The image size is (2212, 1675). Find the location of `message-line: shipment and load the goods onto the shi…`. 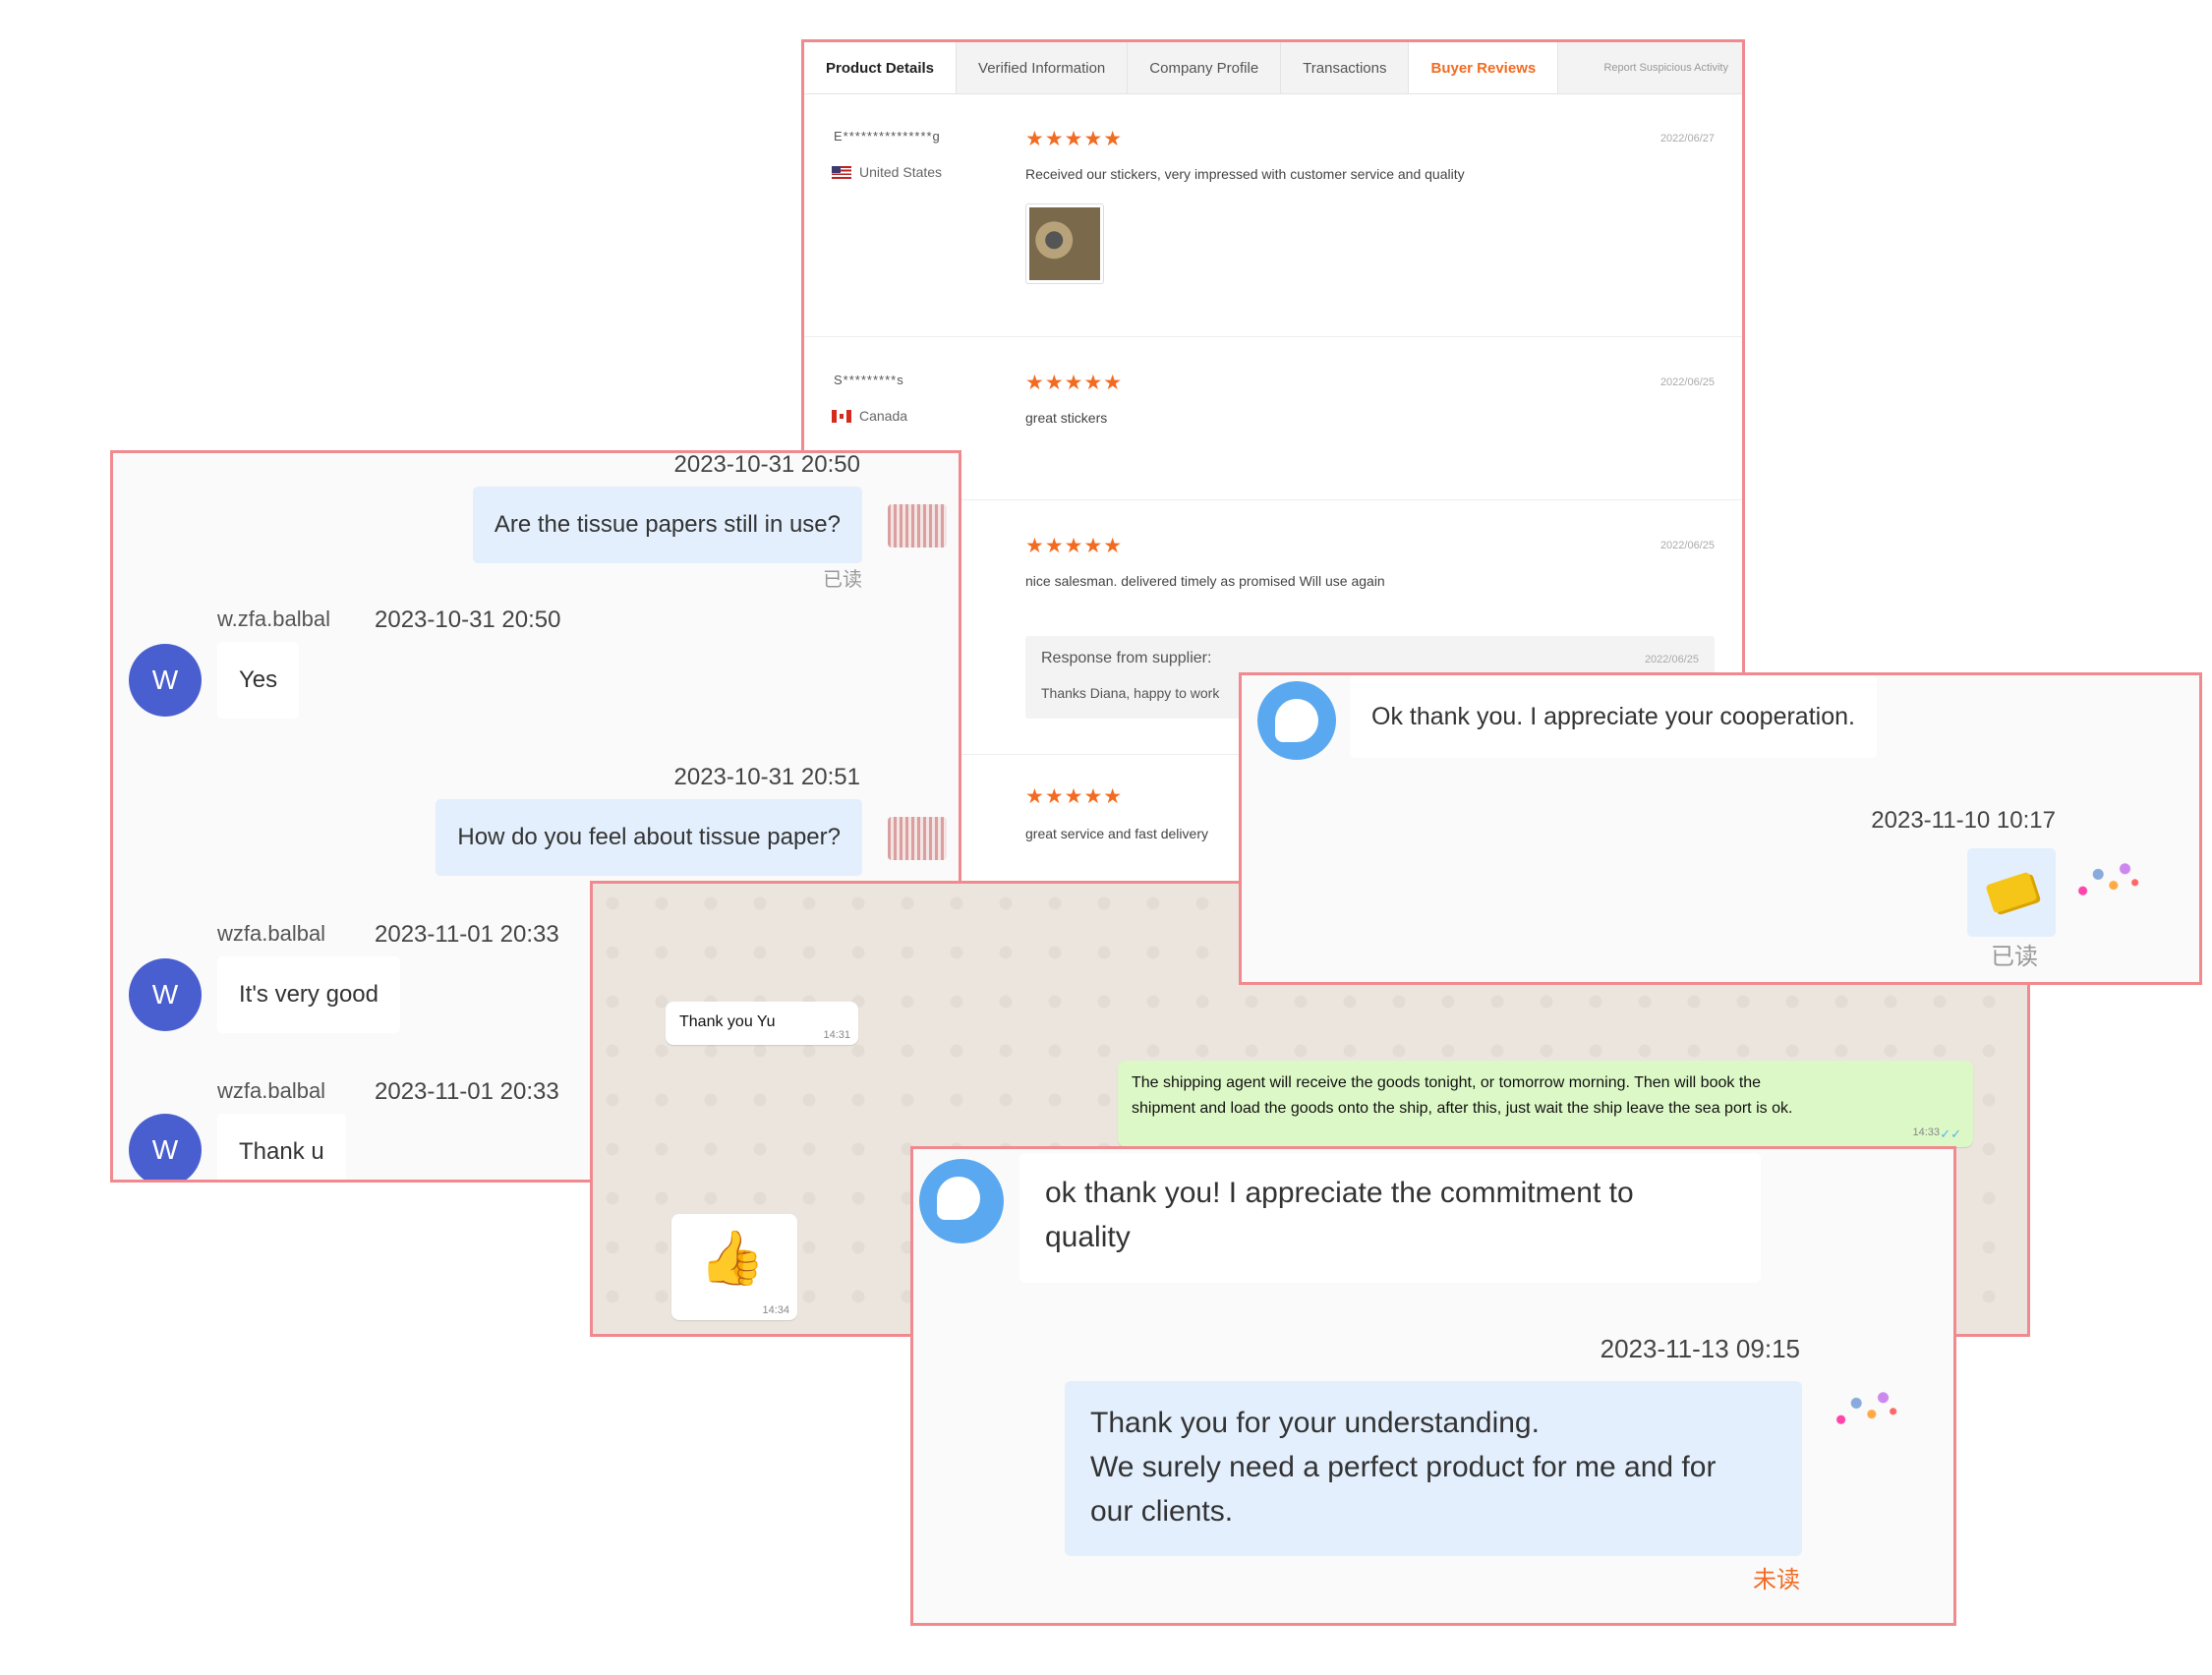

message-line: shipment and load the goods onto the shi… is located at coordinates (1462, 1108).